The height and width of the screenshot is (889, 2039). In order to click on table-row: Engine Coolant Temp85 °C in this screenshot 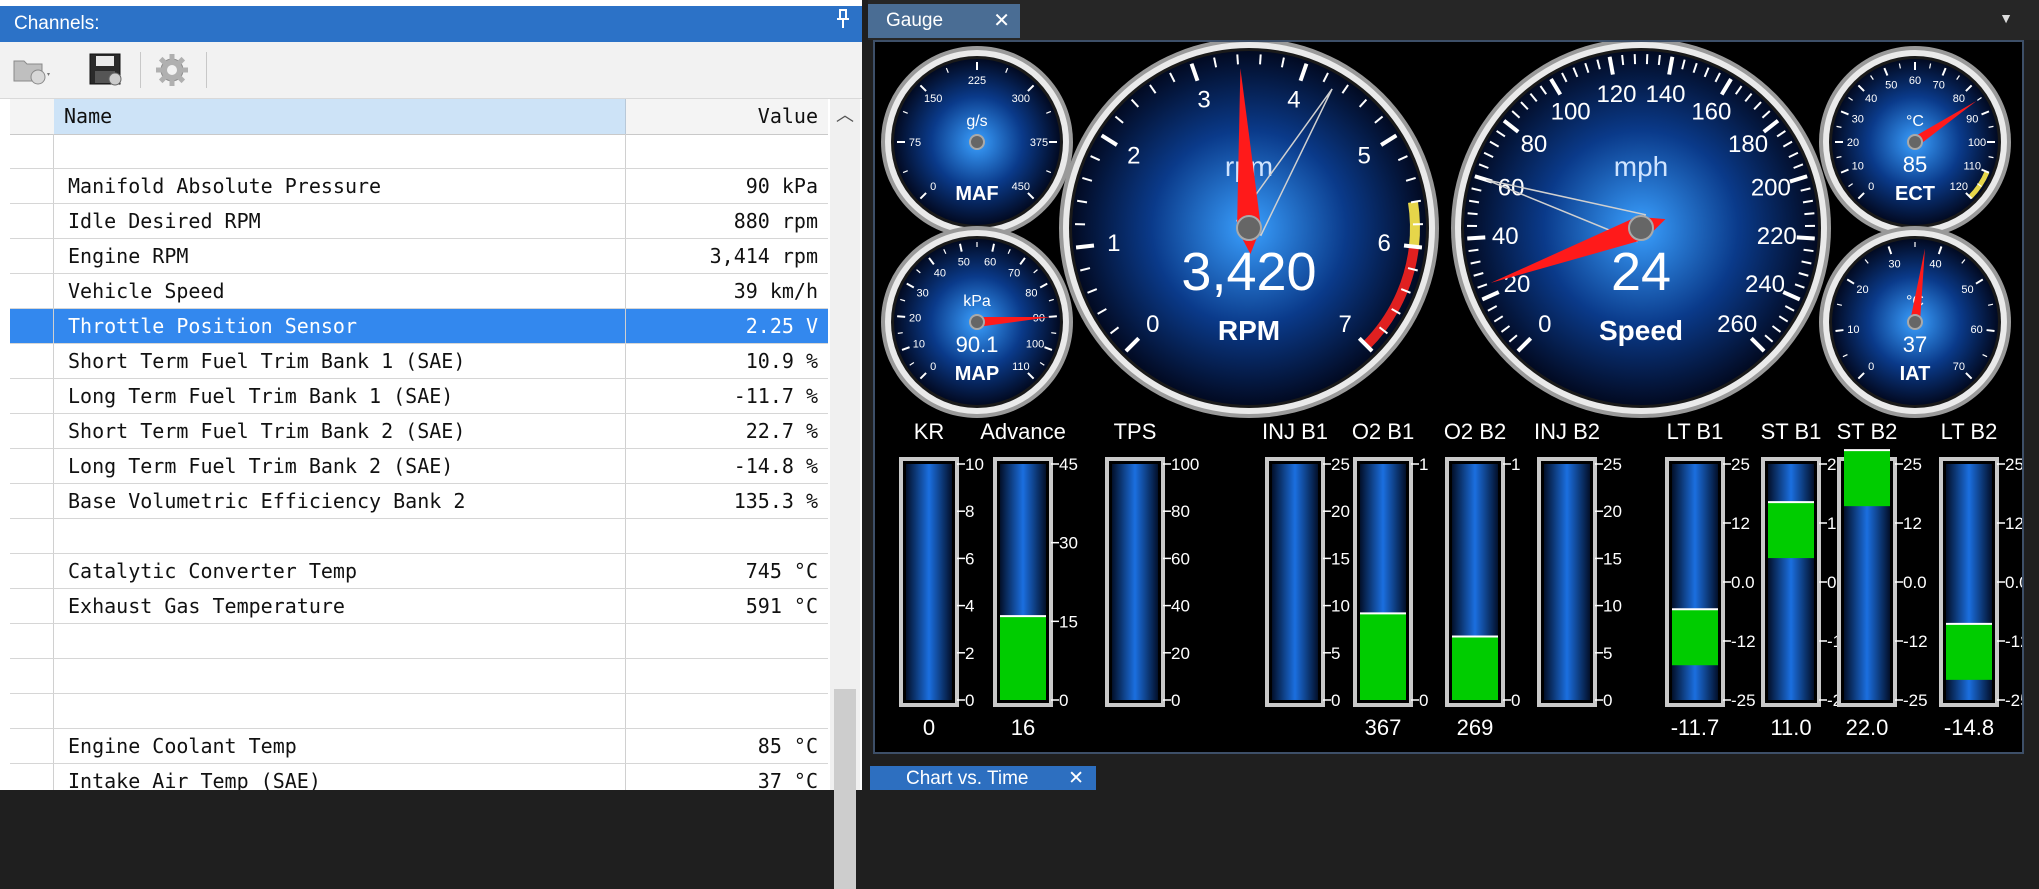, I will do `click(419, 746)`.